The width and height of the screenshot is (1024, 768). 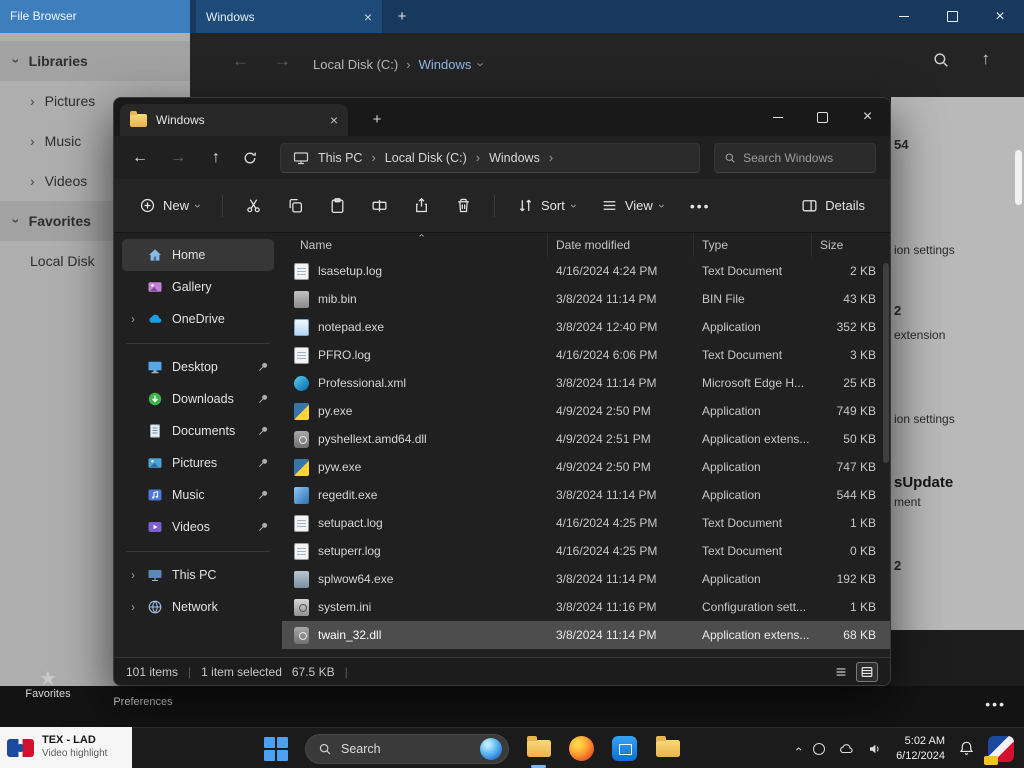 What do you see at coordinates (295, 205) in the screenshot?
I see `copy-button` at bounding box center [295, 205].